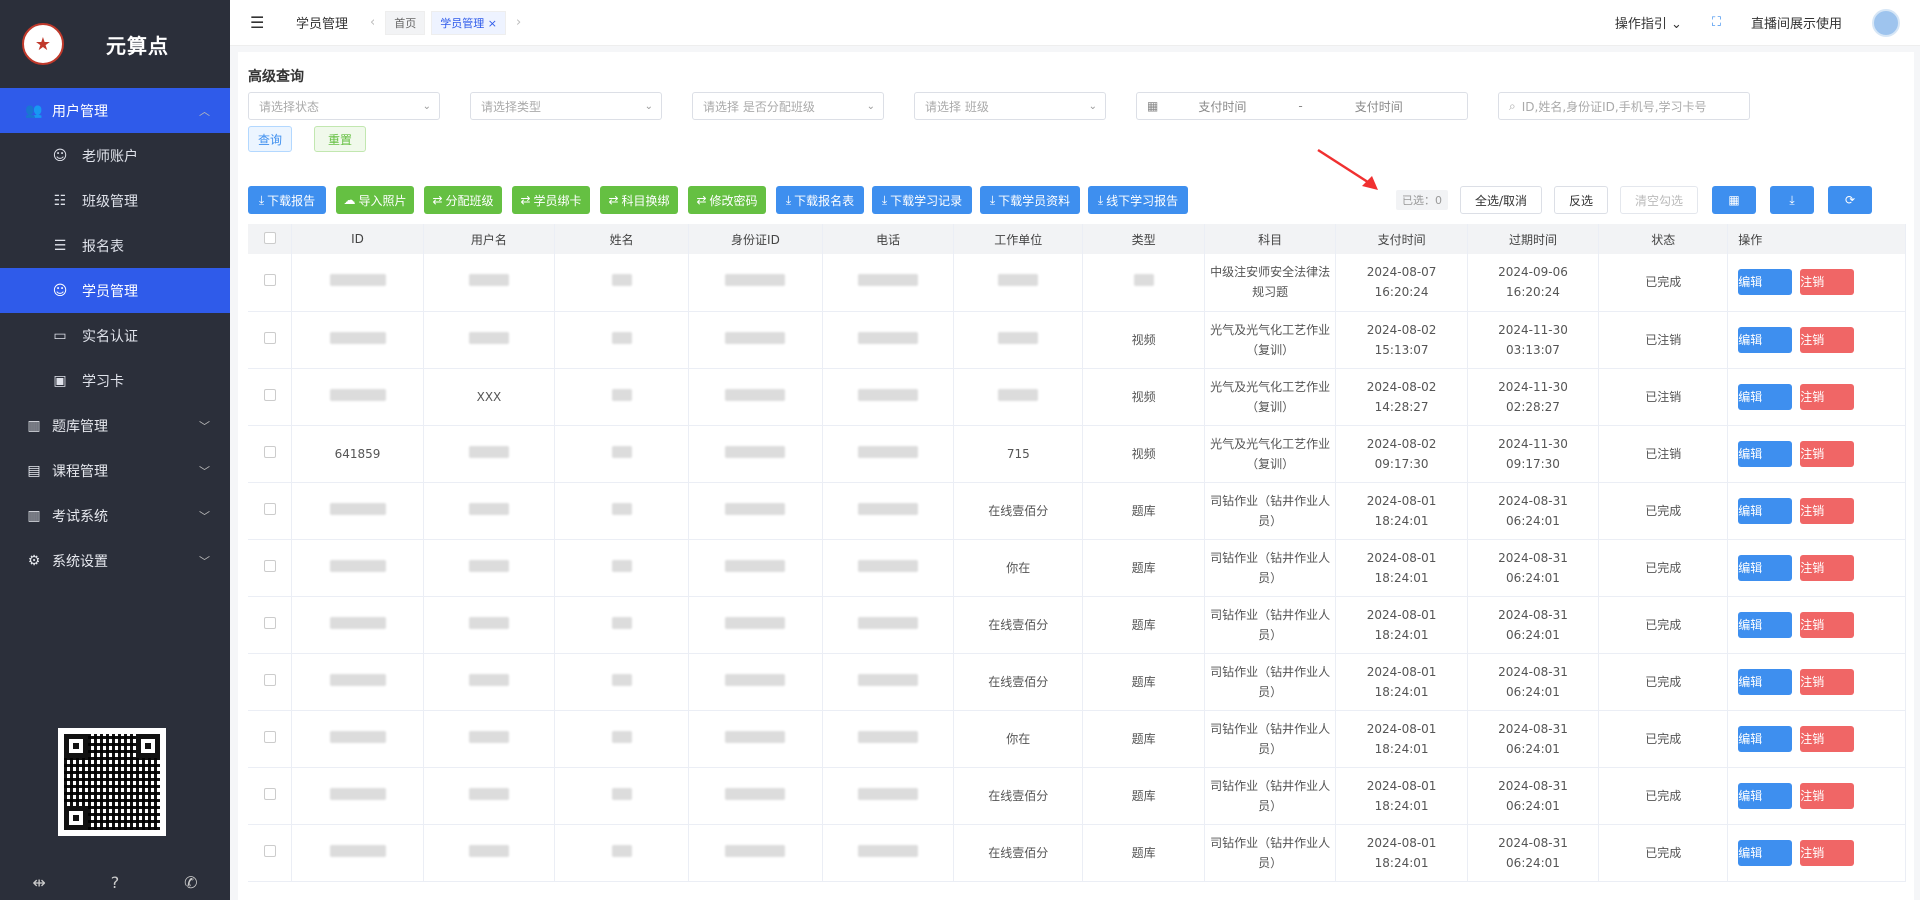 The image size is (1920, 900). I want to click on search-input: ⌕ ID,姓名,身份证ID,手机号,学习卡号, so click(1624, 106).